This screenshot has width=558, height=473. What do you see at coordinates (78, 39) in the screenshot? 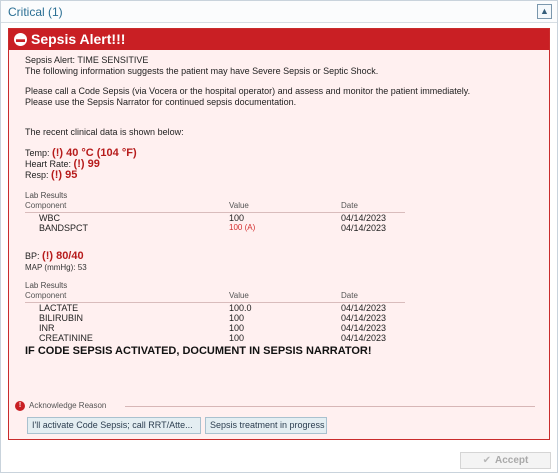
I see `alert-title: Sepsis Alert!!!` at bounding box center [78, 39].